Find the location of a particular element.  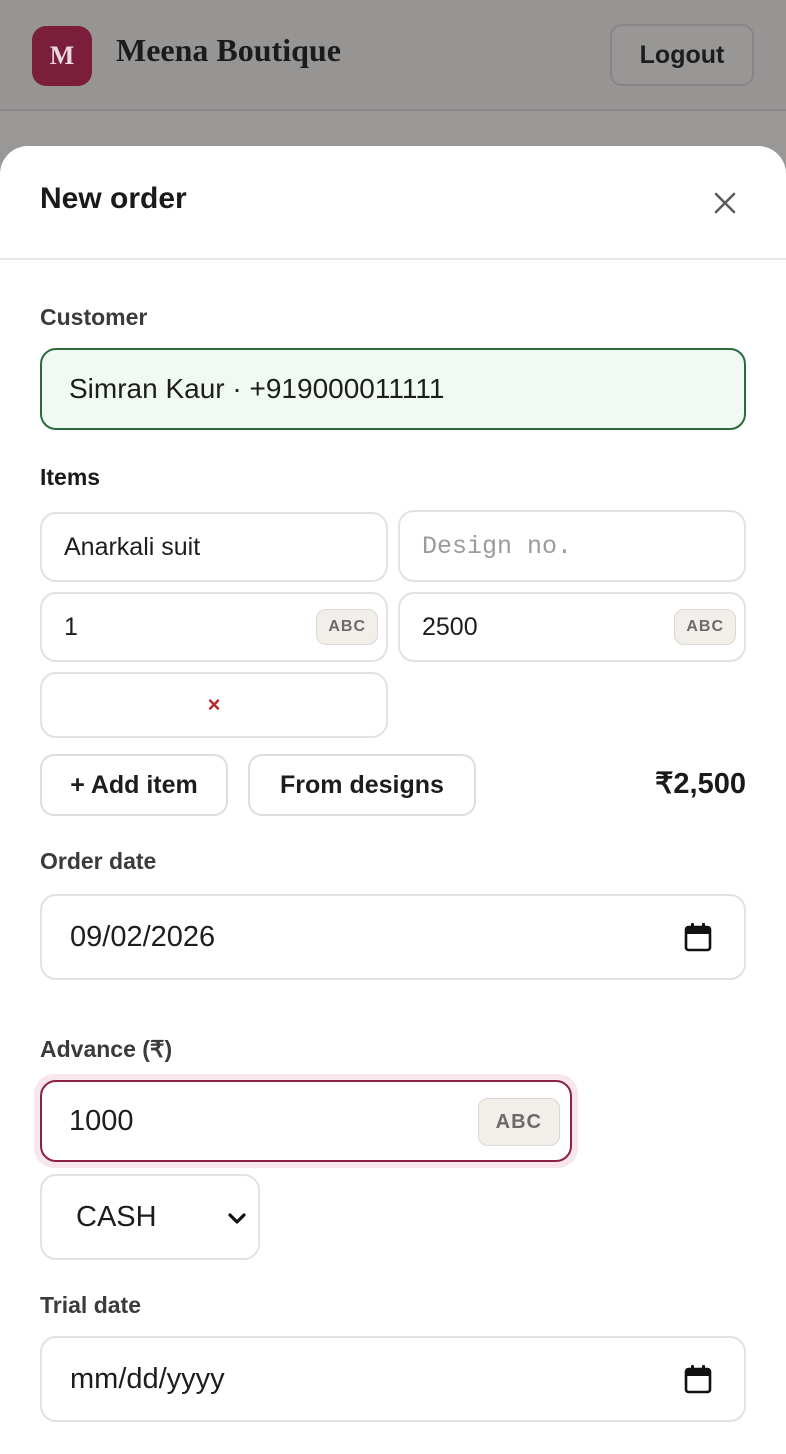

item-name-value: Anarkali suit is located at coordinates (132, 546).